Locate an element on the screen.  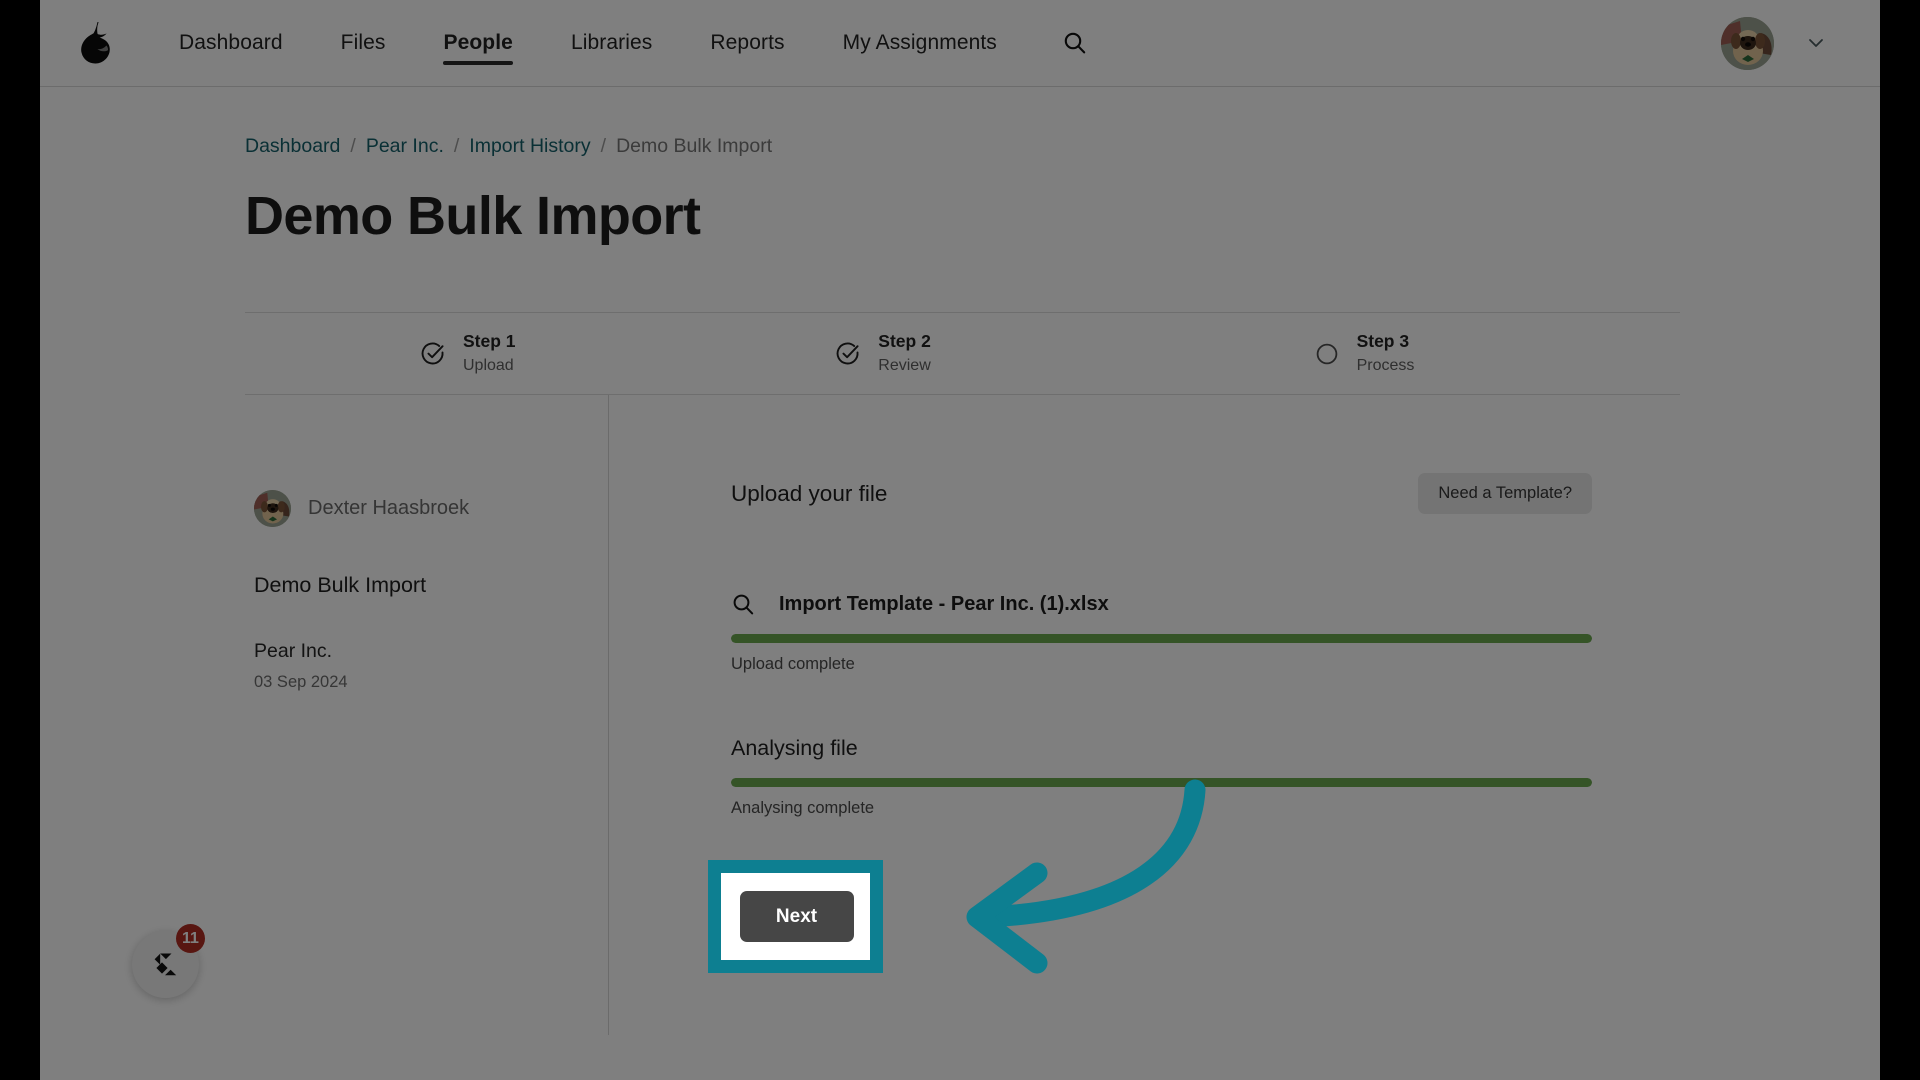
upload-progress-bar is located at coordinates (1161, 638).